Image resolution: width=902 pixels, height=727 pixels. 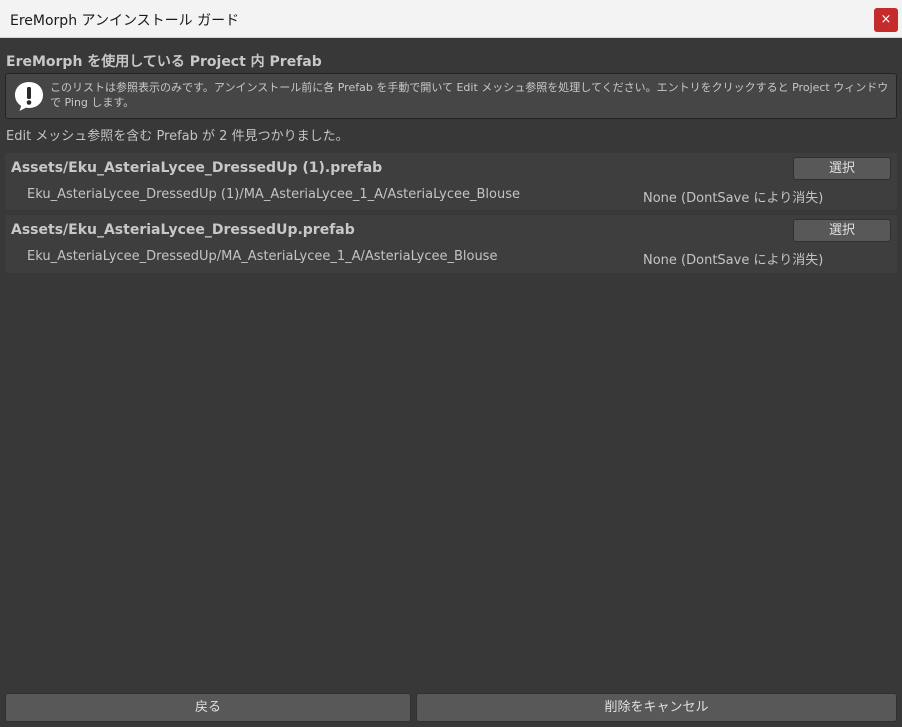 I want to click on back-button: 戻る, so click(x=208, y=707).